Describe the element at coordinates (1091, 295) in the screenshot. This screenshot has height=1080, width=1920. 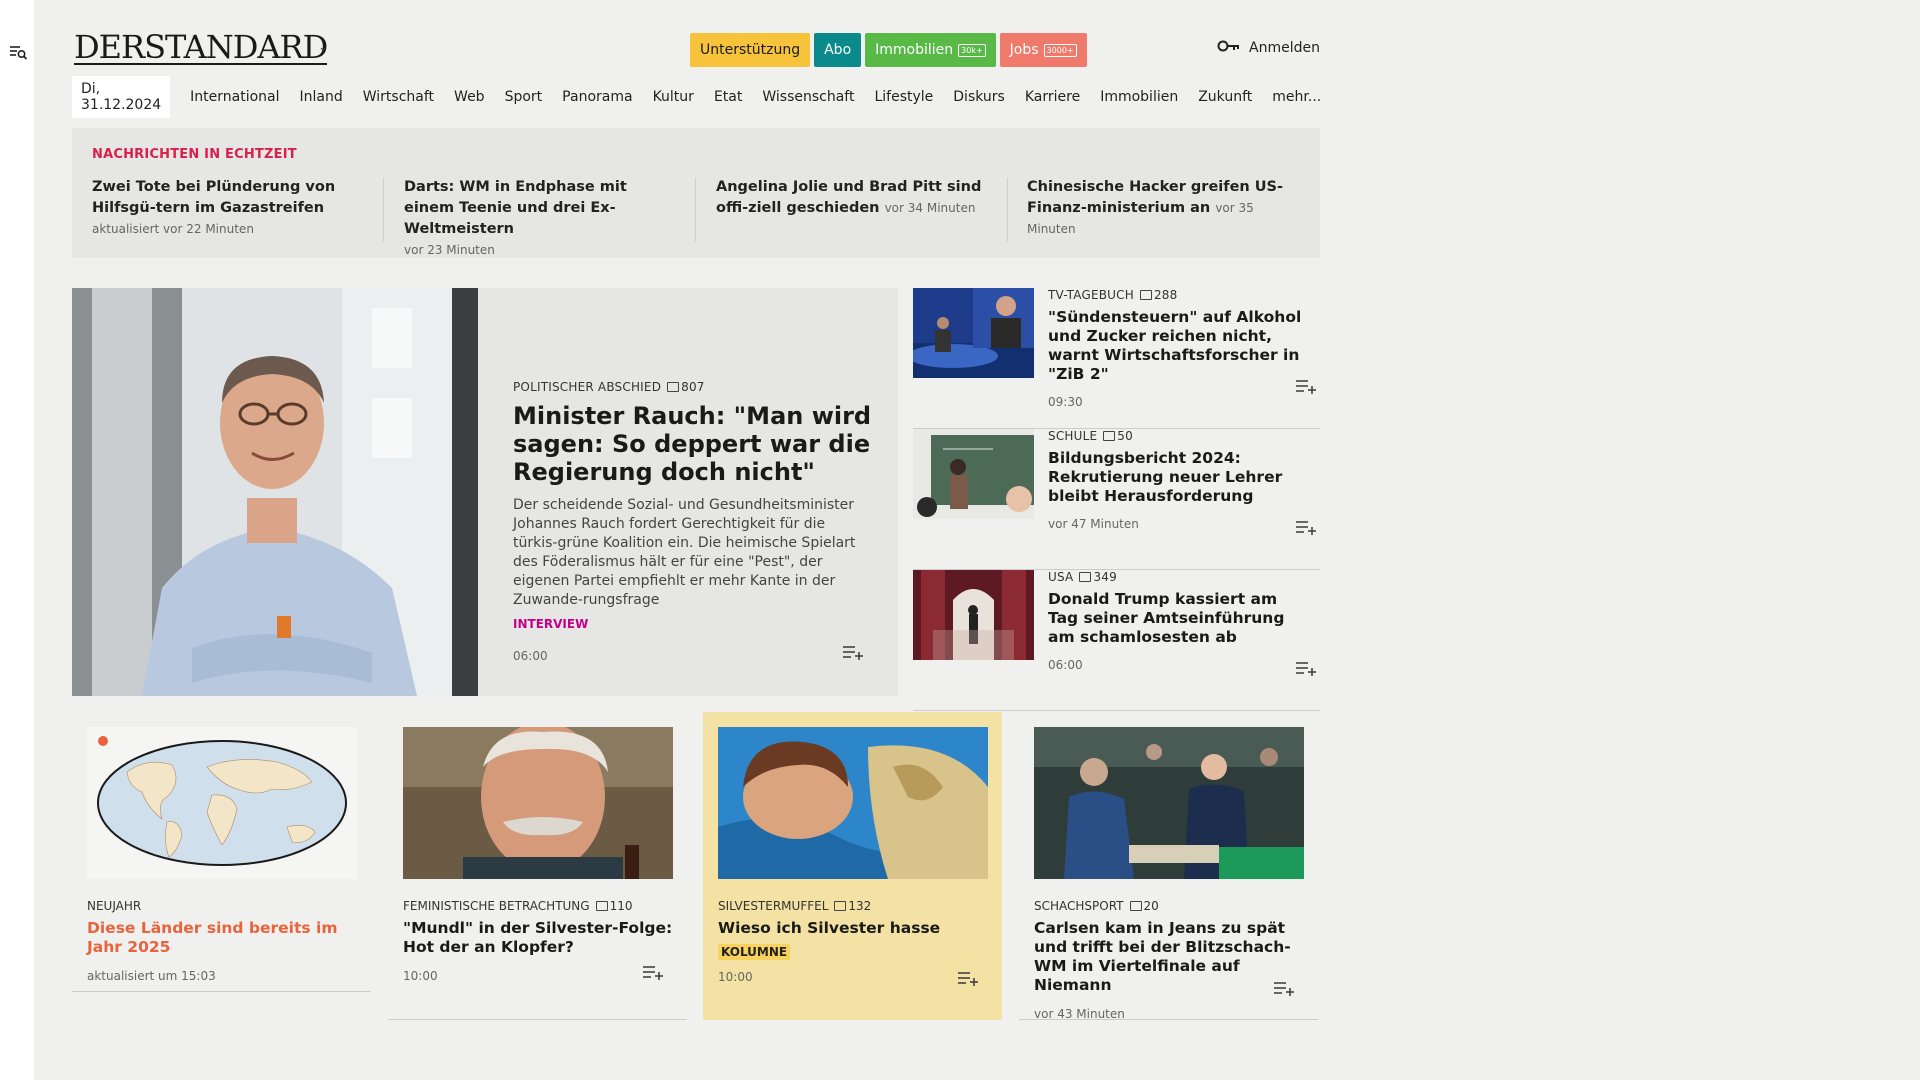
I see `kicker-label: TV-TAGEBUCH` at that location.